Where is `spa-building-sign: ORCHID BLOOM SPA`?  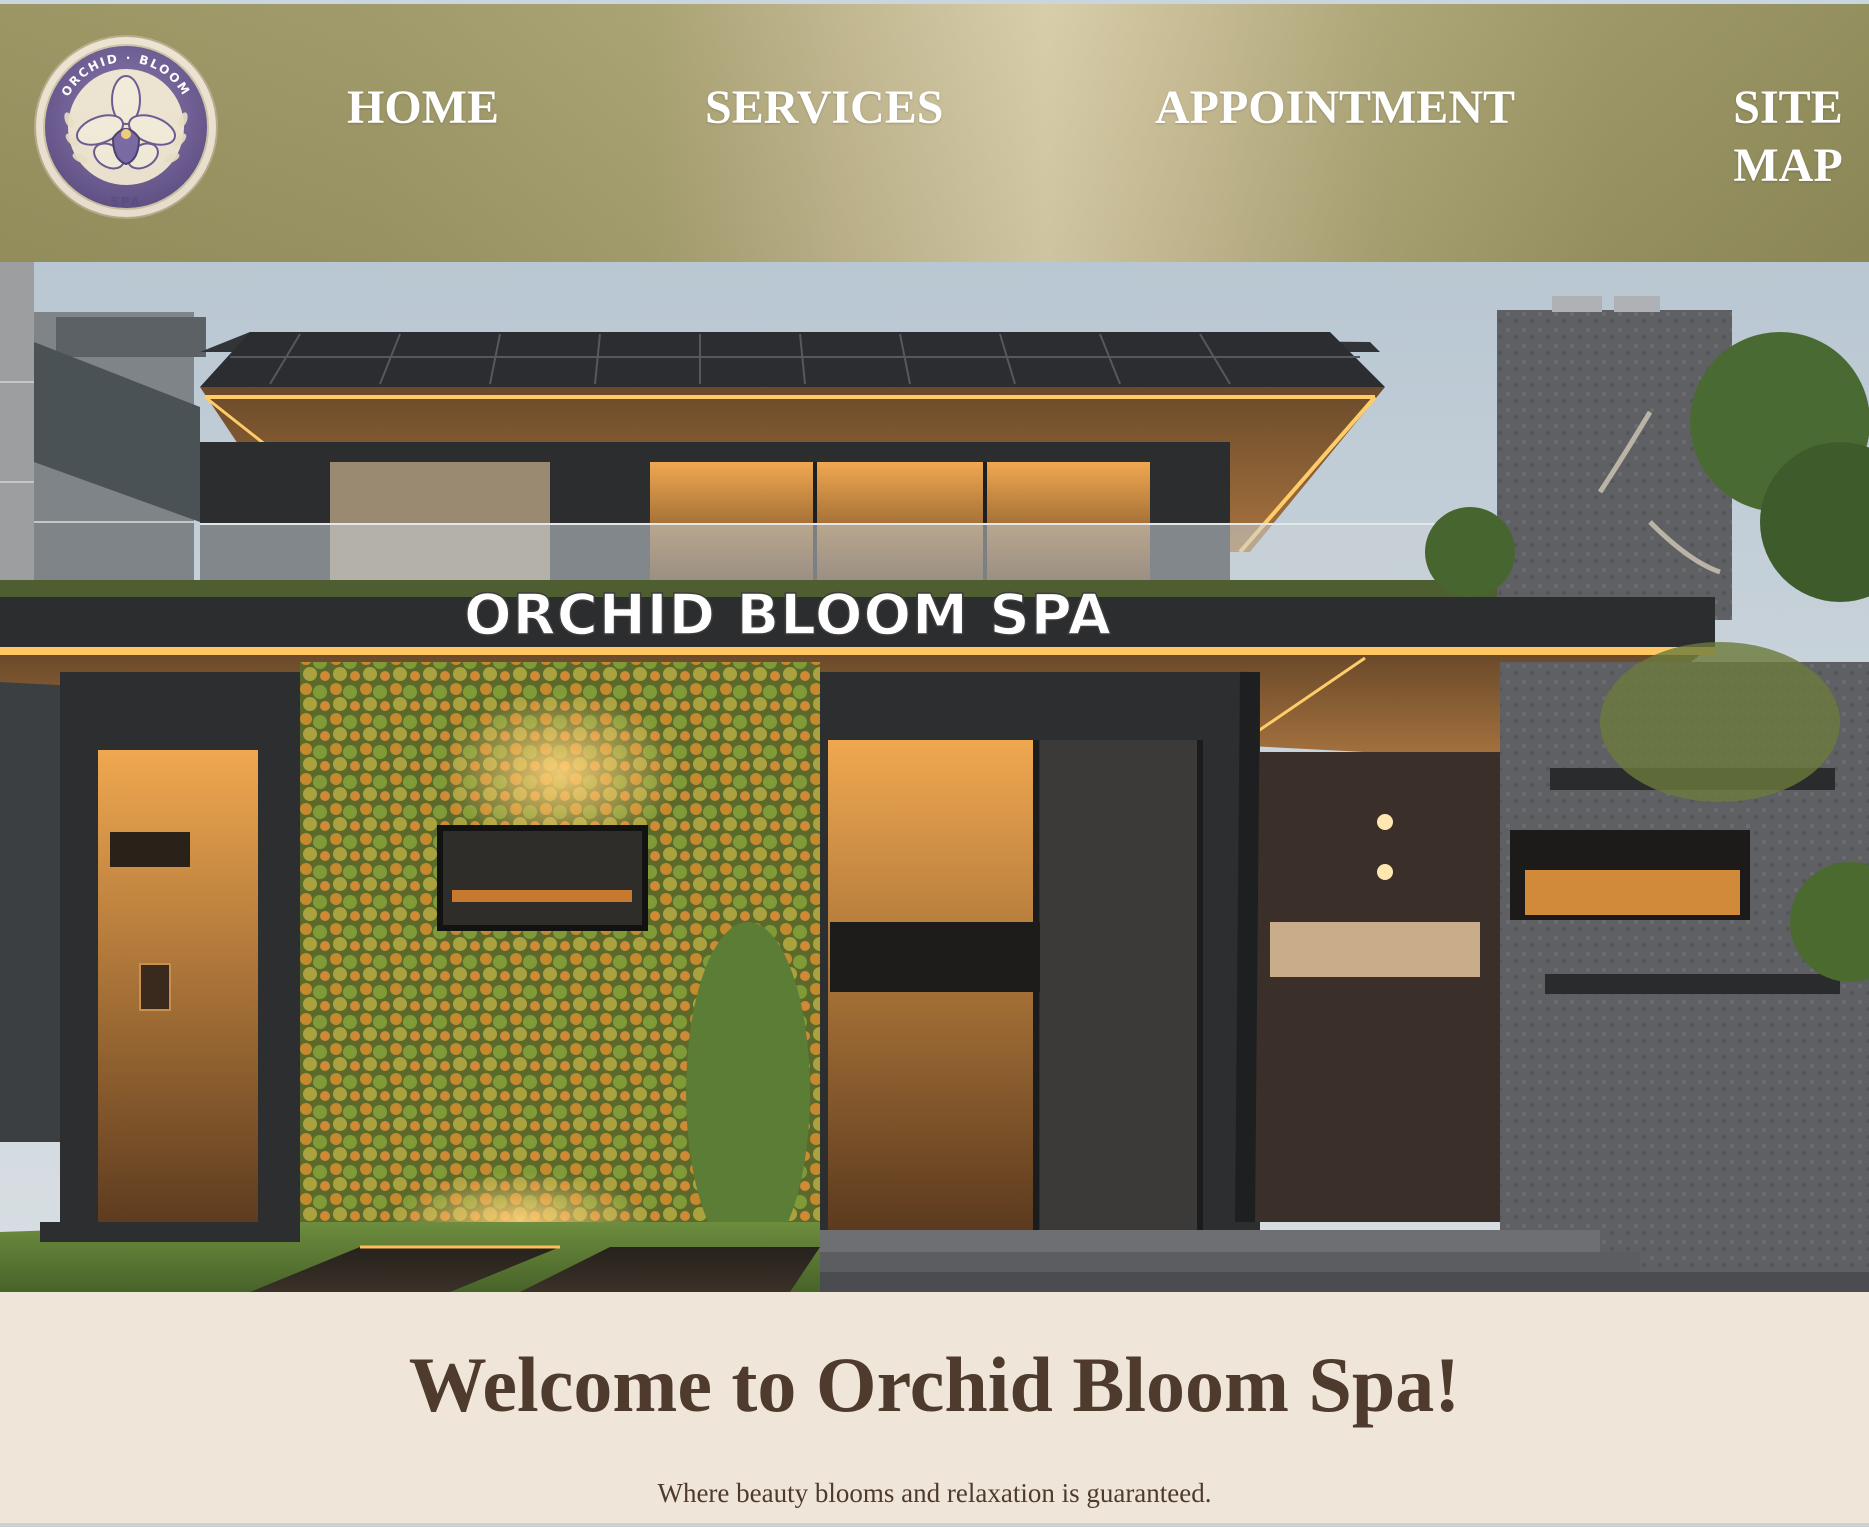
spa-building-sign: ORCHID BLOOM SPA is located at coordinates (788, 615).